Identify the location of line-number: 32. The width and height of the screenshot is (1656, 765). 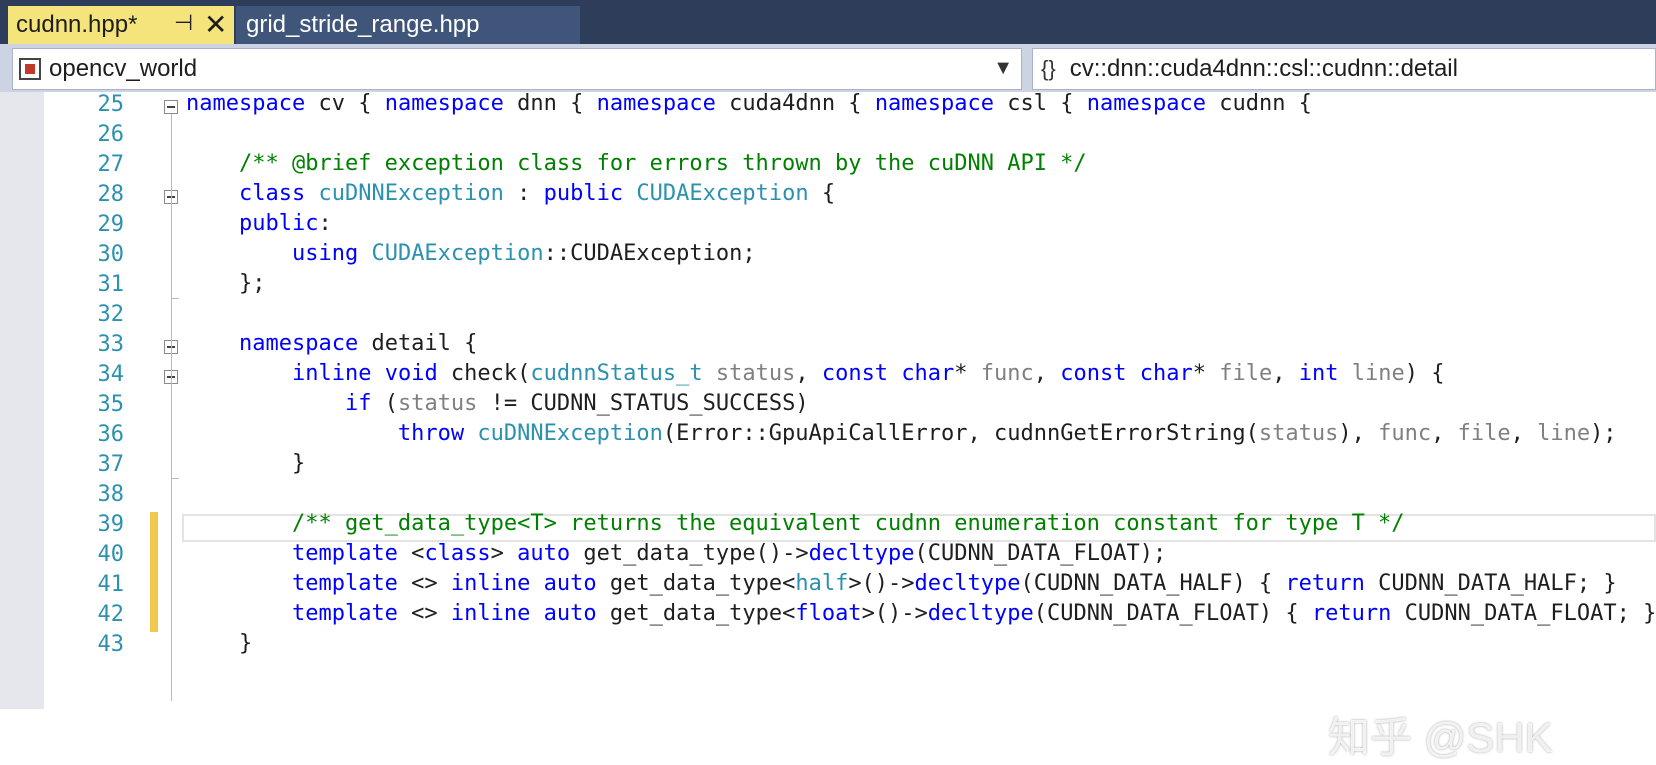
(111, 314).